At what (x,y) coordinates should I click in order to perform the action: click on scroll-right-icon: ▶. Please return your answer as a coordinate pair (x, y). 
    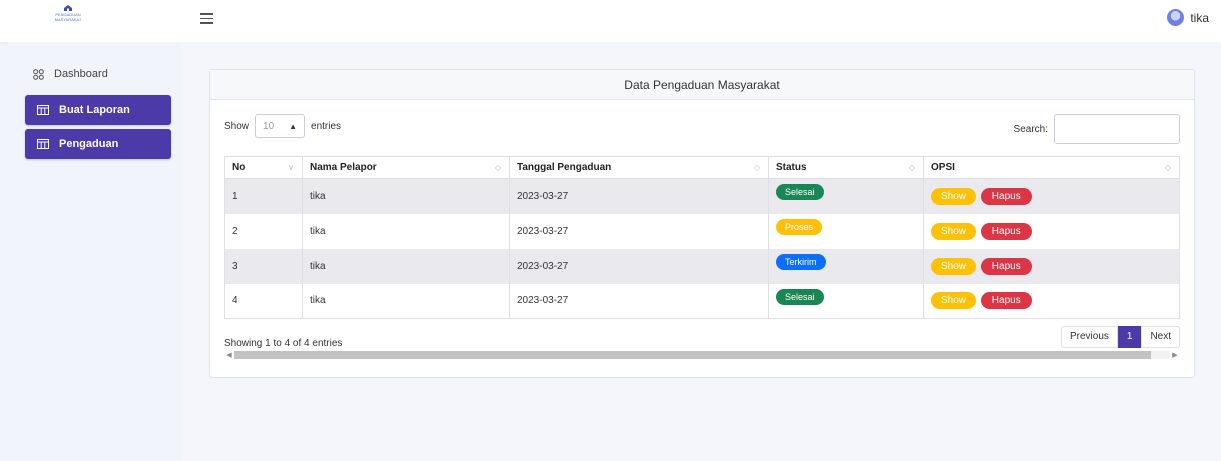
    Looking at the image, I should click on (1175, 355).